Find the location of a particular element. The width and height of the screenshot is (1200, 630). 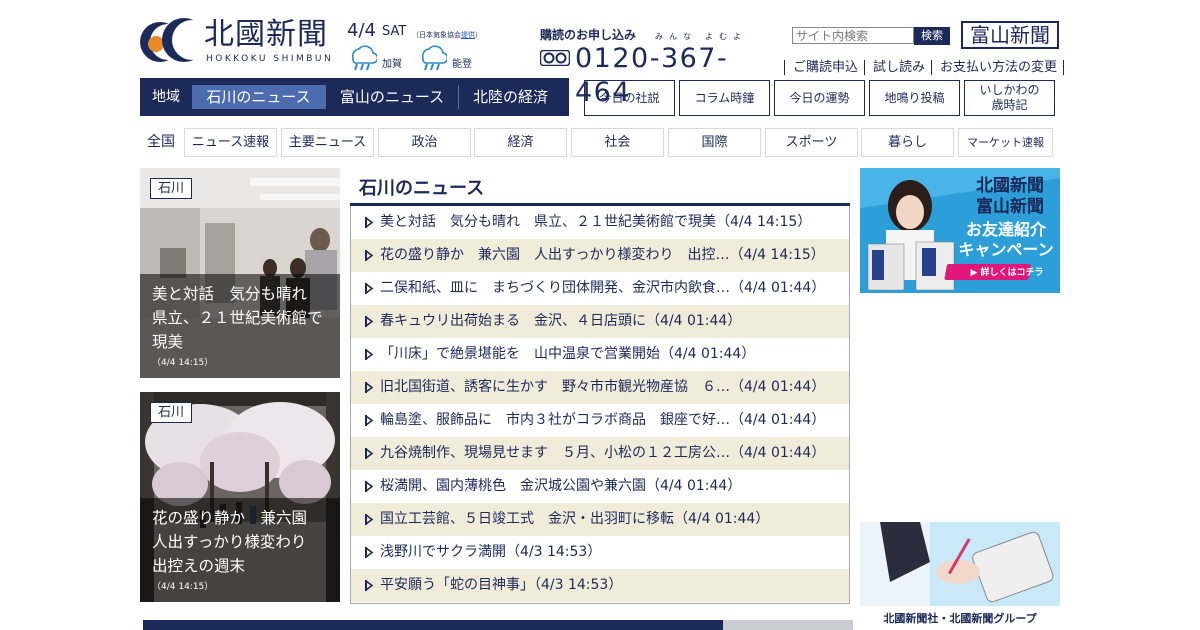

category-society: 社会 is located at coordinates (617, 142).